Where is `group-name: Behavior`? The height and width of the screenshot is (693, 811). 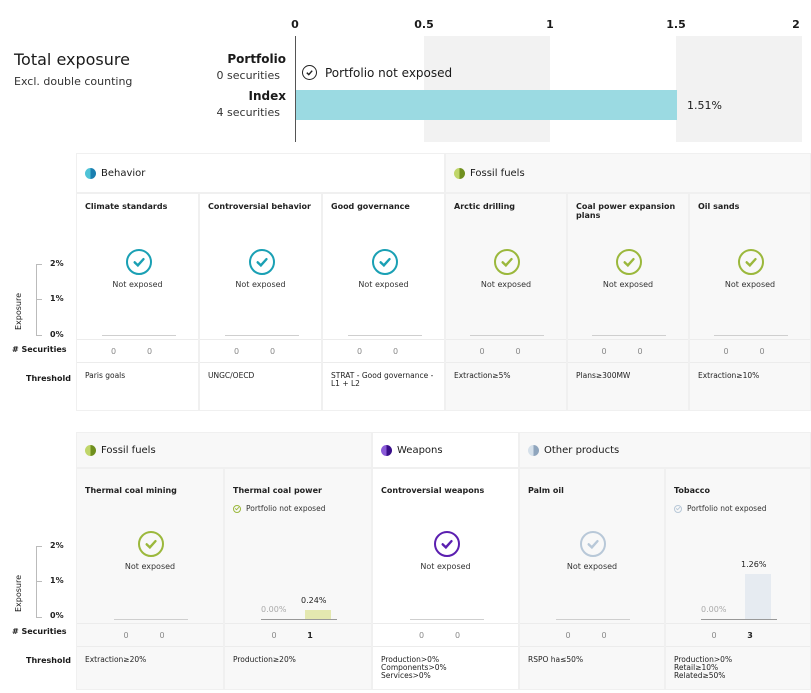
group-name: Behavior is located at coordinates (123, 173).